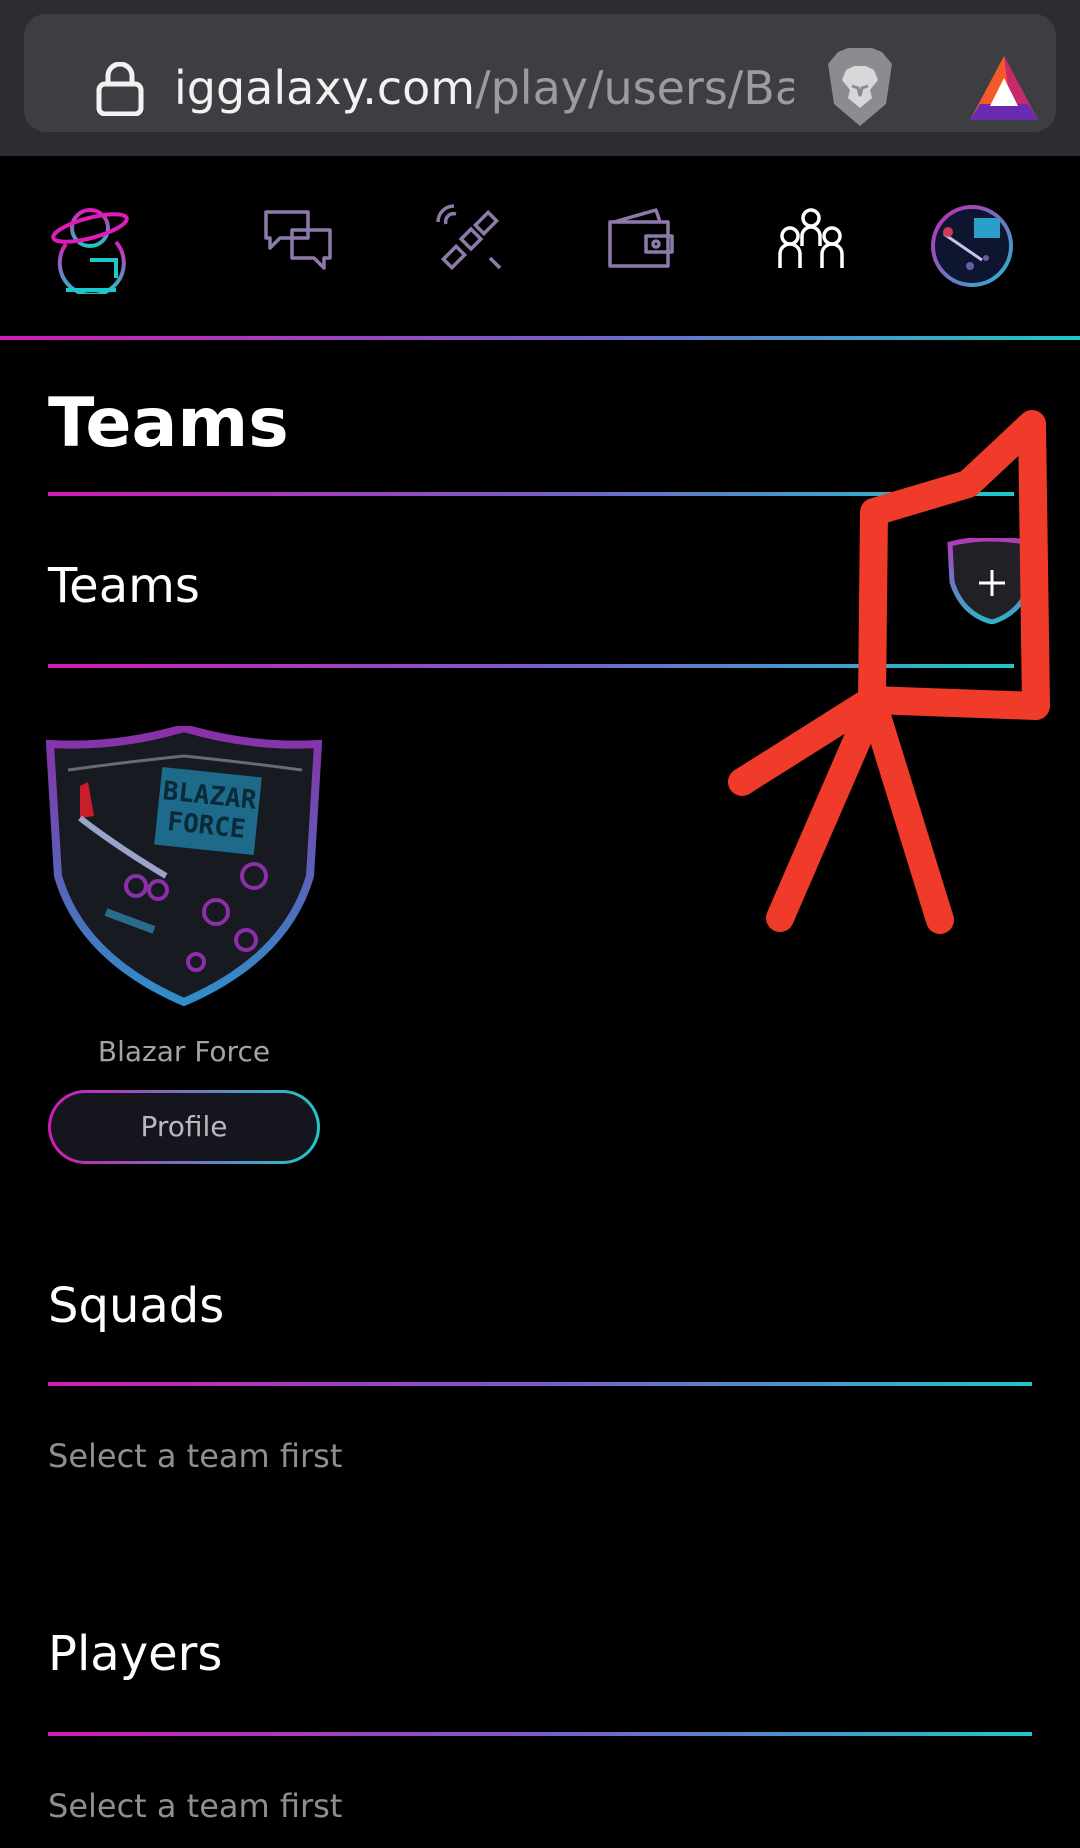 This screenshot has height=1848, width=1080. Describe the element at coordinates (540, 338) in the screenshot. I see `nav-divider` at that location.